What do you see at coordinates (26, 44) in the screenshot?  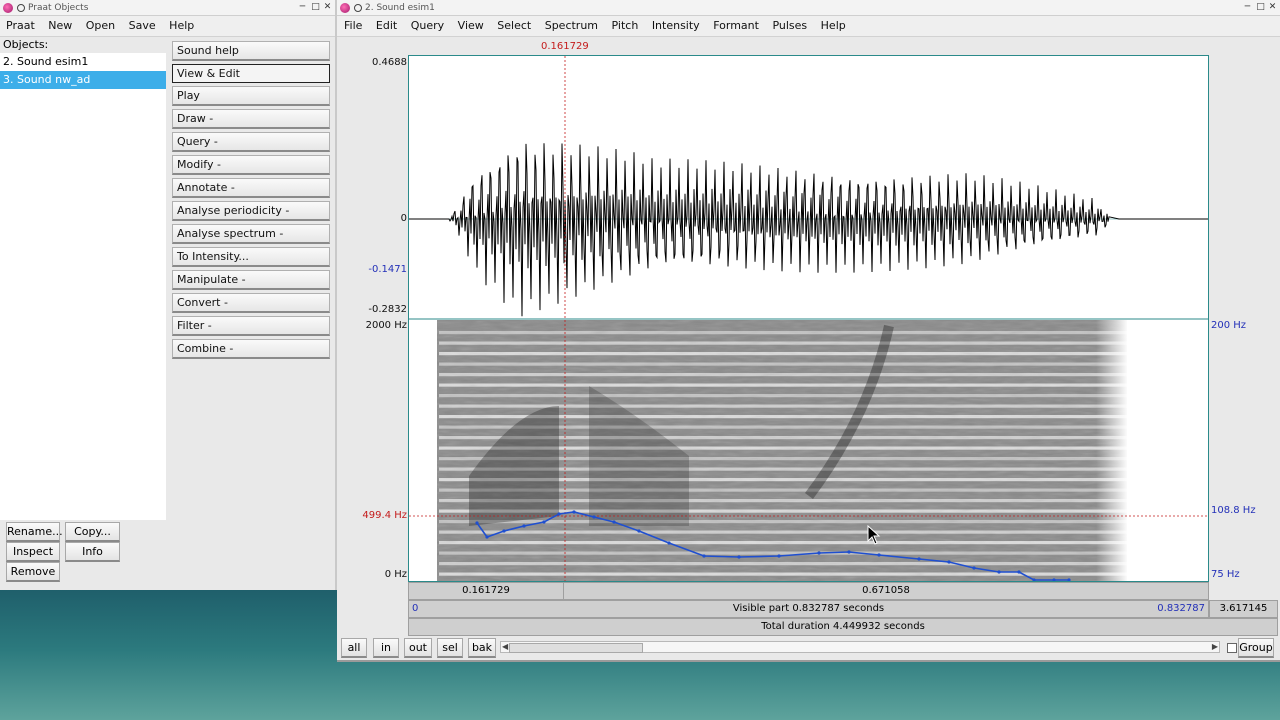 I see `objects-label: Objects:` at bounding box center [26, 44].